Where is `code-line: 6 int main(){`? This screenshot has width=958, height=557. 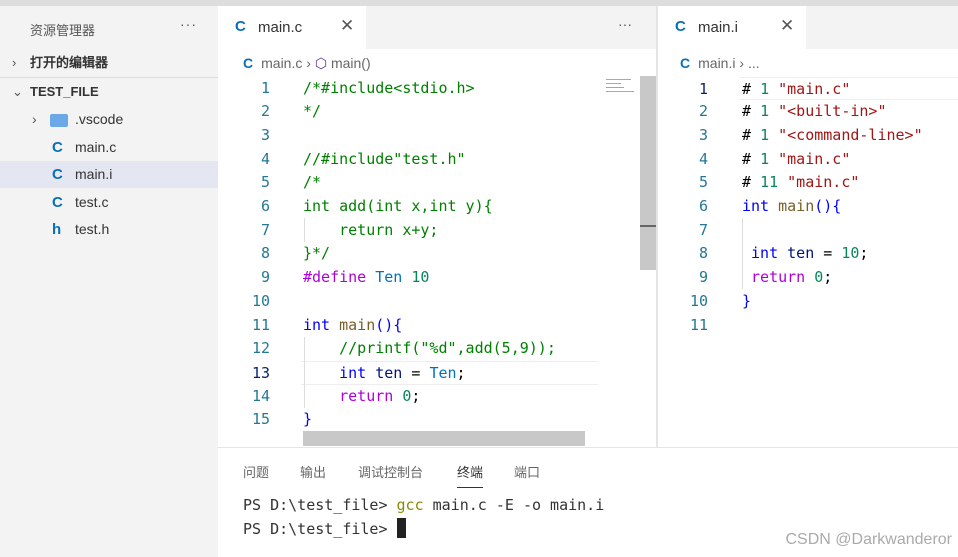
code-line: 6 int main(){ is located at coordinates (808, 207).